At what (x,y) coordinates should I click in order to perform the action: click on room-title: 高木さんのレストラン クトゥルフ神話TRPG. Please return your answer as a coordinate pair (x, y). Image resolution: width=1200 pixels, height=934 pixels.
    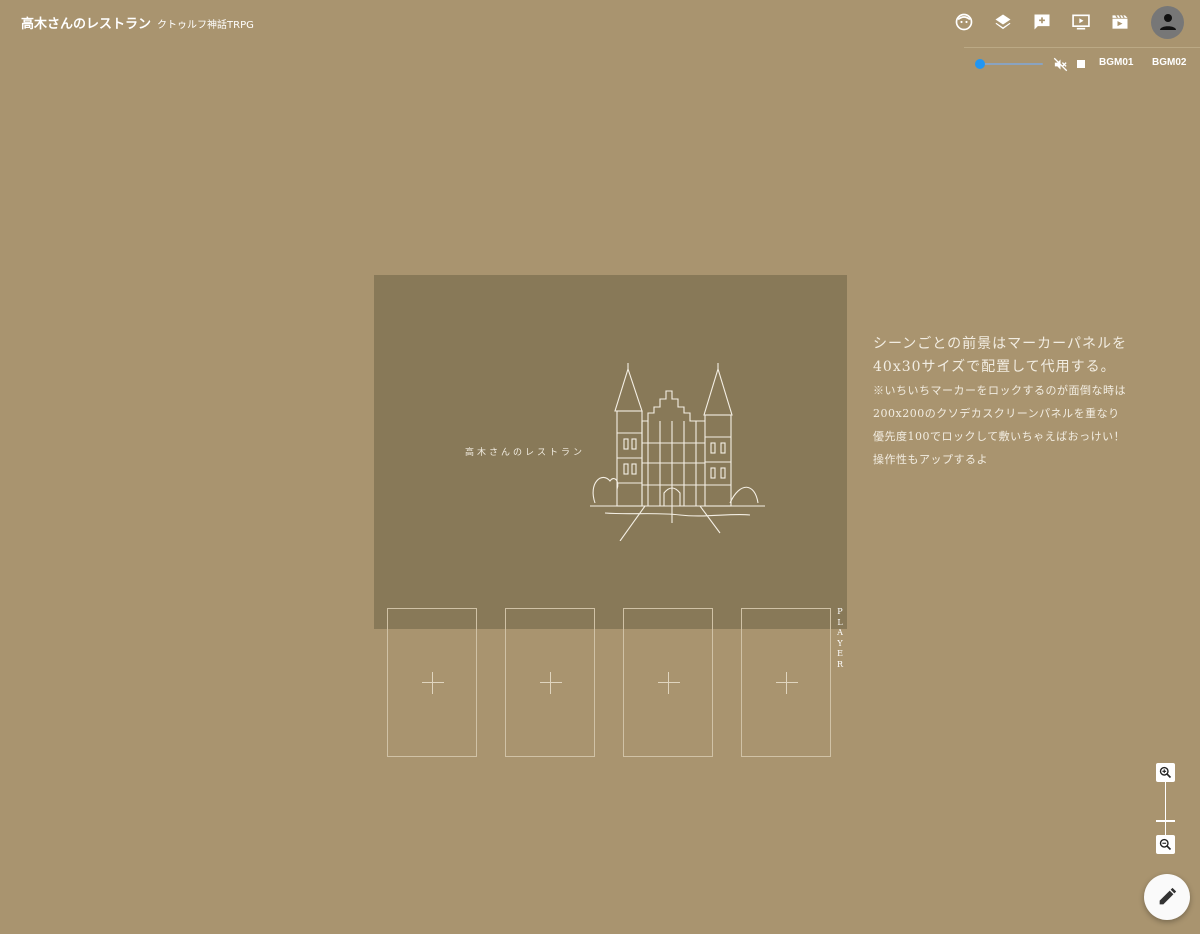
    Looking at the image, I should click on (137, 22).